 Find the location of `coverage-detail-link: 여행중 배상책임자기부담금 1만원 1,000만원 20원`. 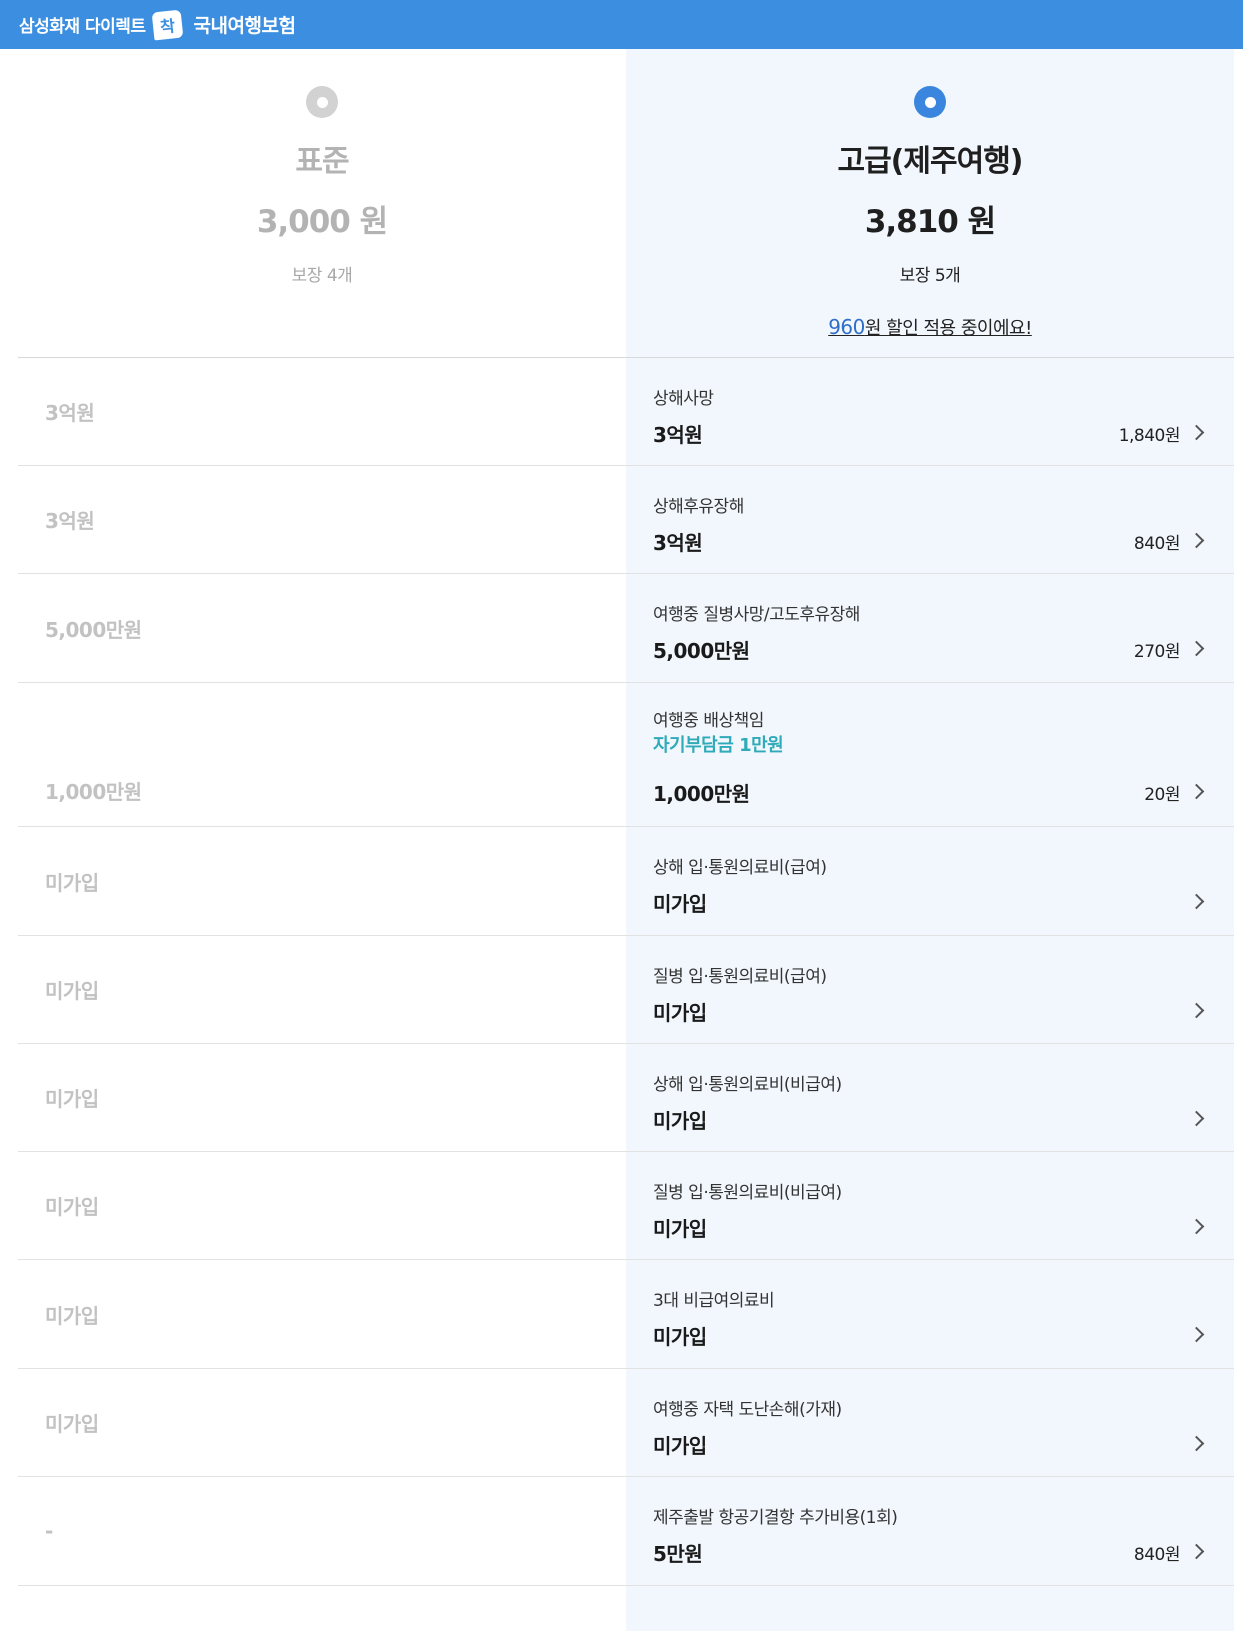

coverage-detail-link: 여행중 배상책임자기부담금 1만원 1,000만원 20원 is located at coordinates (930, 754).